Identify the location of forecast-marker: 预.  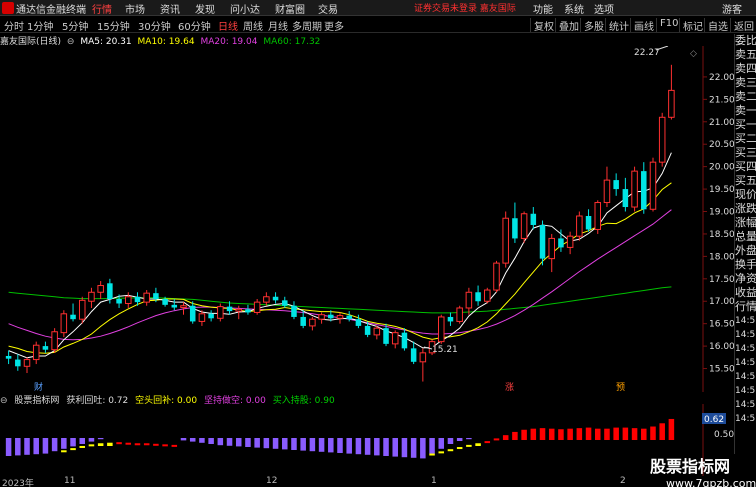
(620, 387).